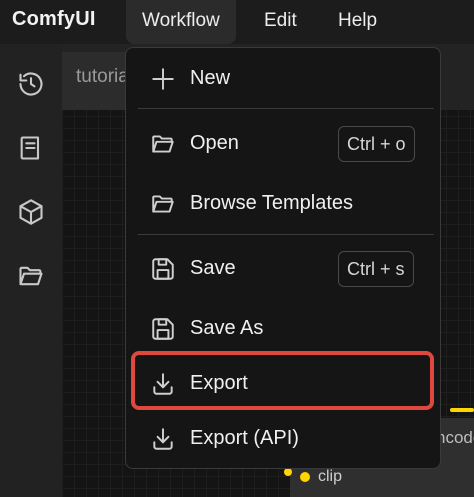 The image size is (474, 497). I want to click on export-highlight-box, so click(282, 380).